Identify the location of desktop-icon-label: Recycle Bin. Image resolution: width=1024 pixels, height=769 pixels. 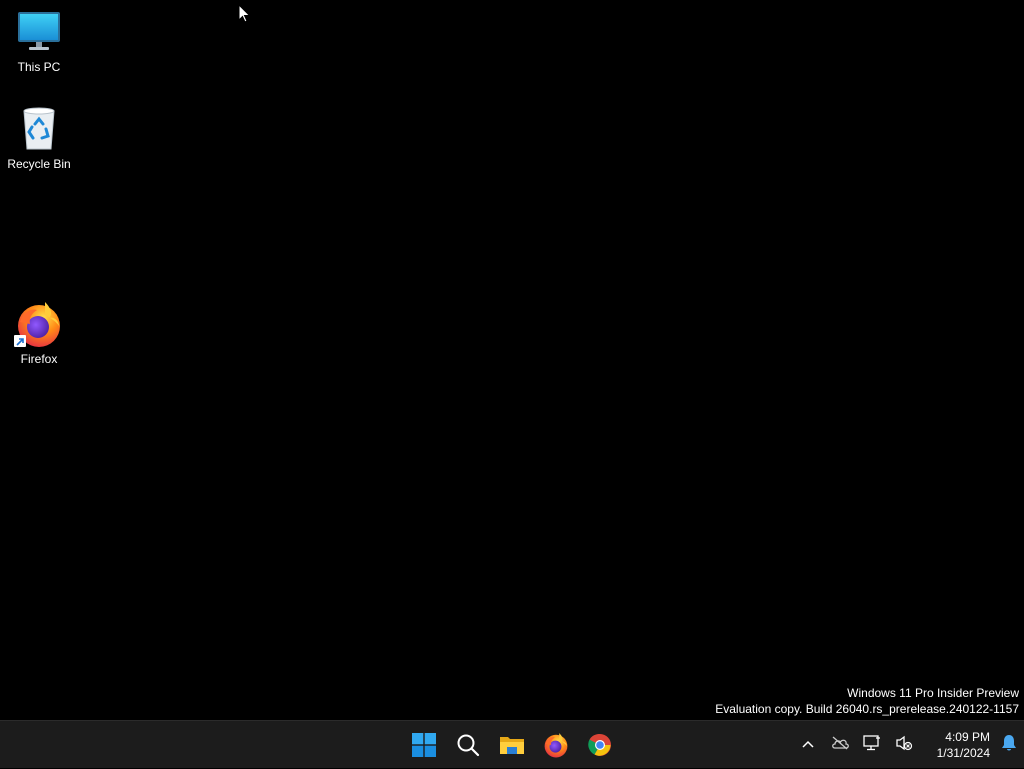
(39, 164).